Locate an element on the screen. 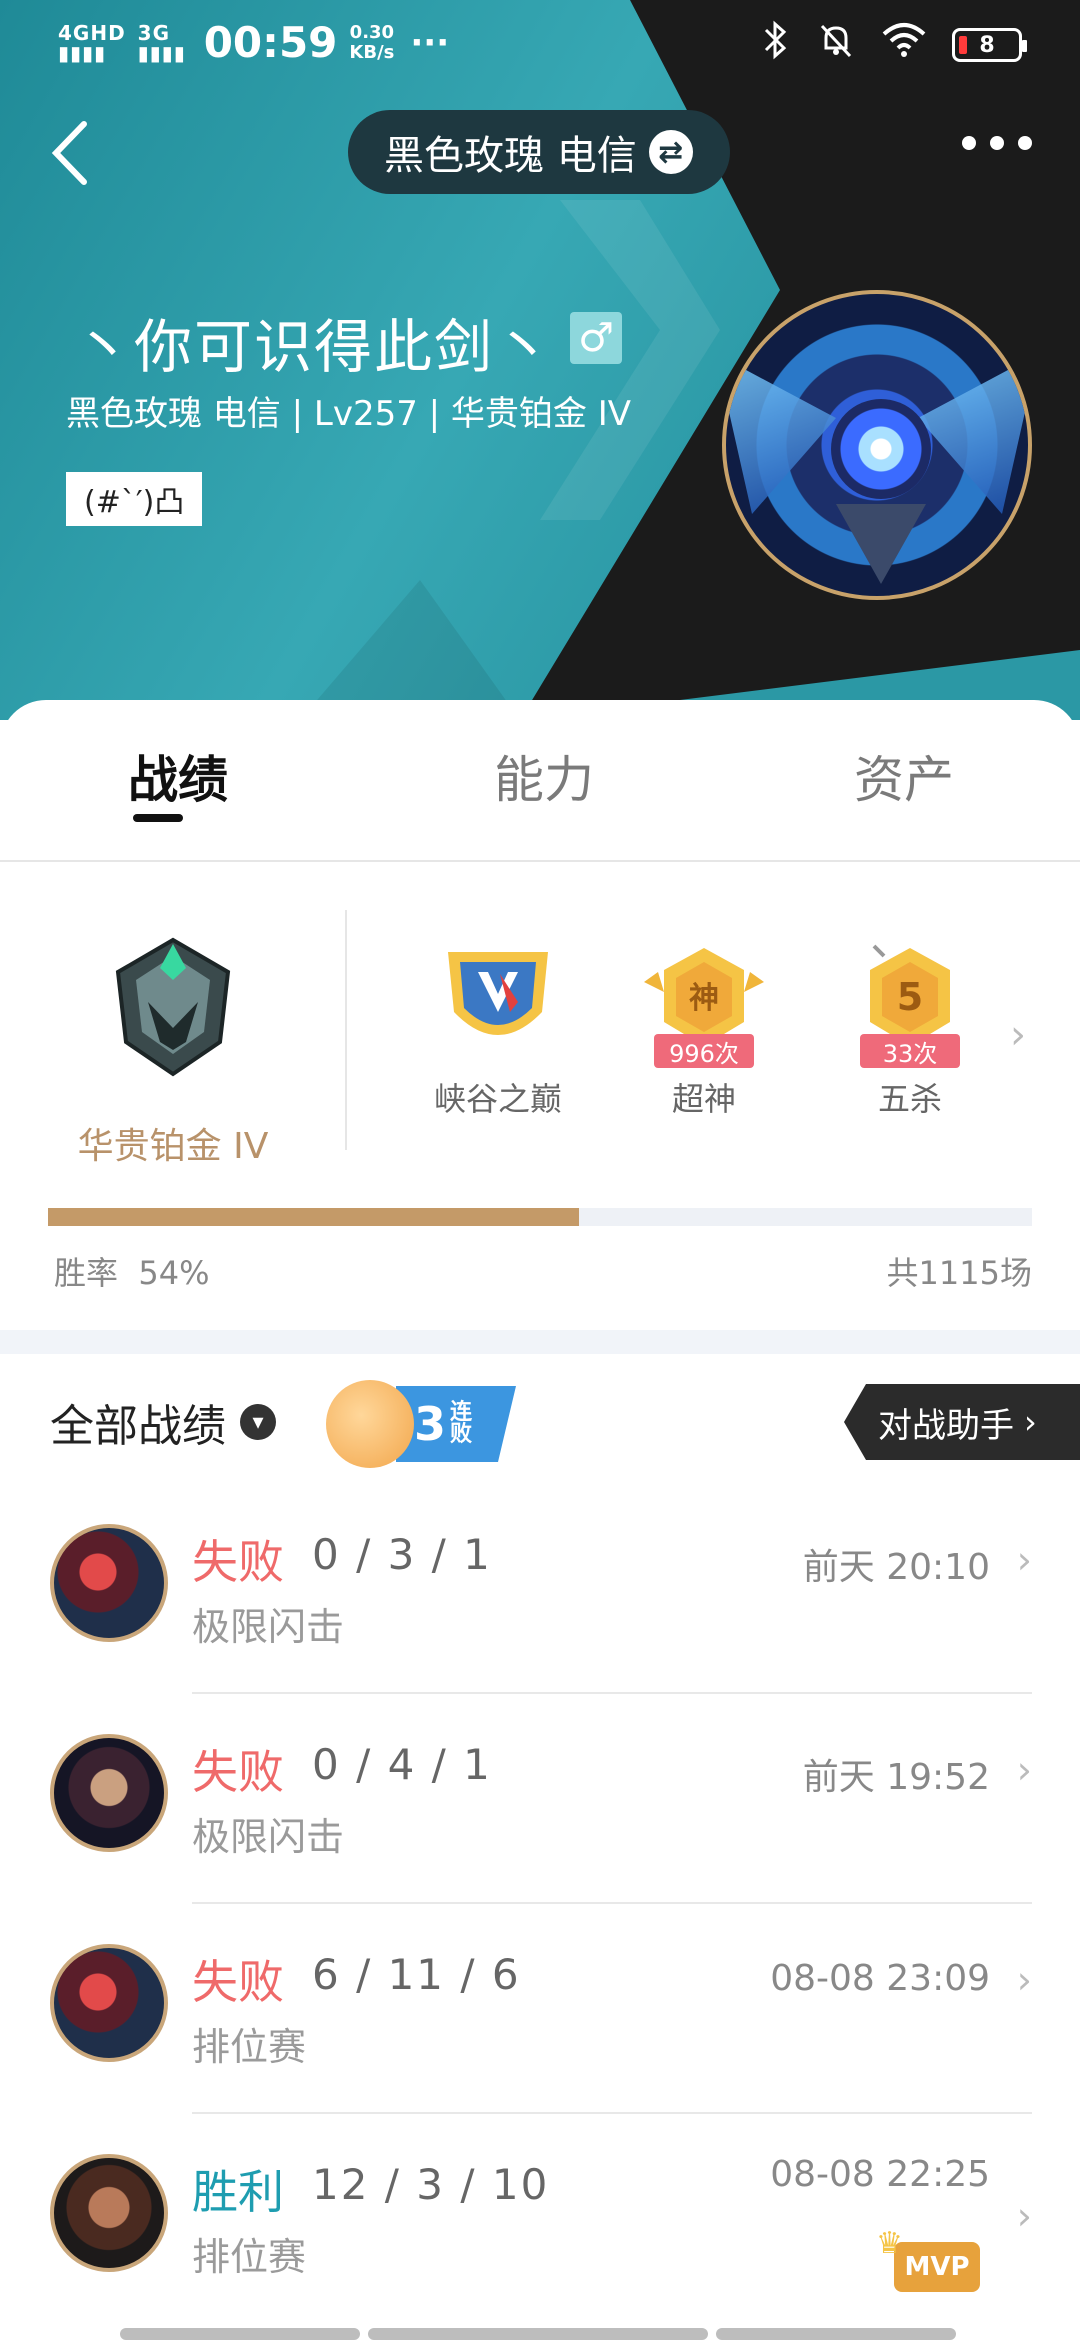  wifi-icon is located at coordinates (904, 45).